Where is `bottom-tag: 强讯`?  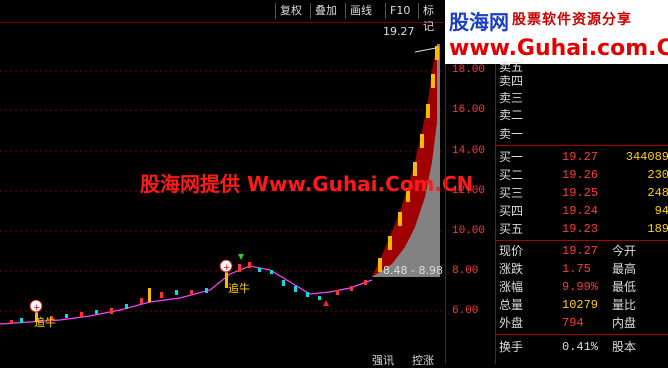
bottom-tag: 强讯 is located at coordinates (383, 360).